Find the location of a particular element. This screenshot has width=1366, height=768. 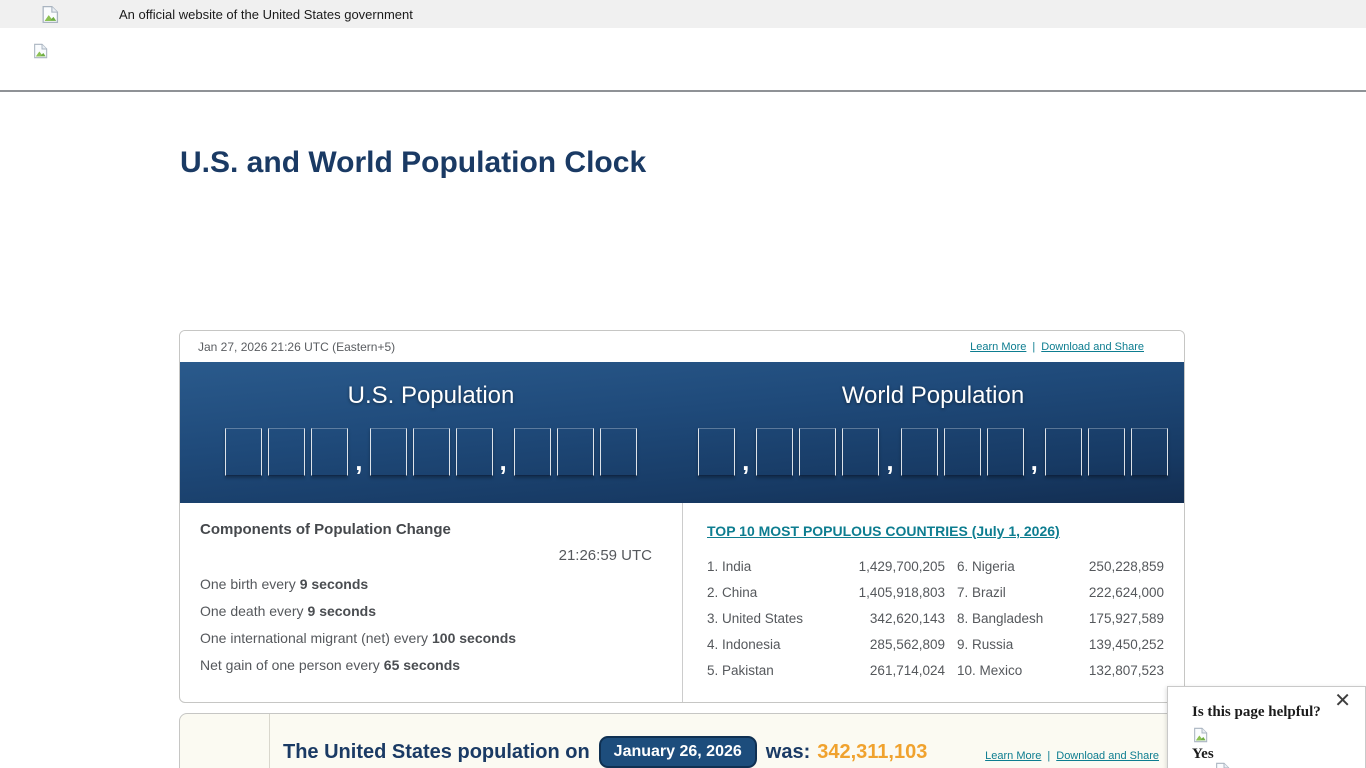

close-icon: ✕ is located at coordinates (1342, 701).